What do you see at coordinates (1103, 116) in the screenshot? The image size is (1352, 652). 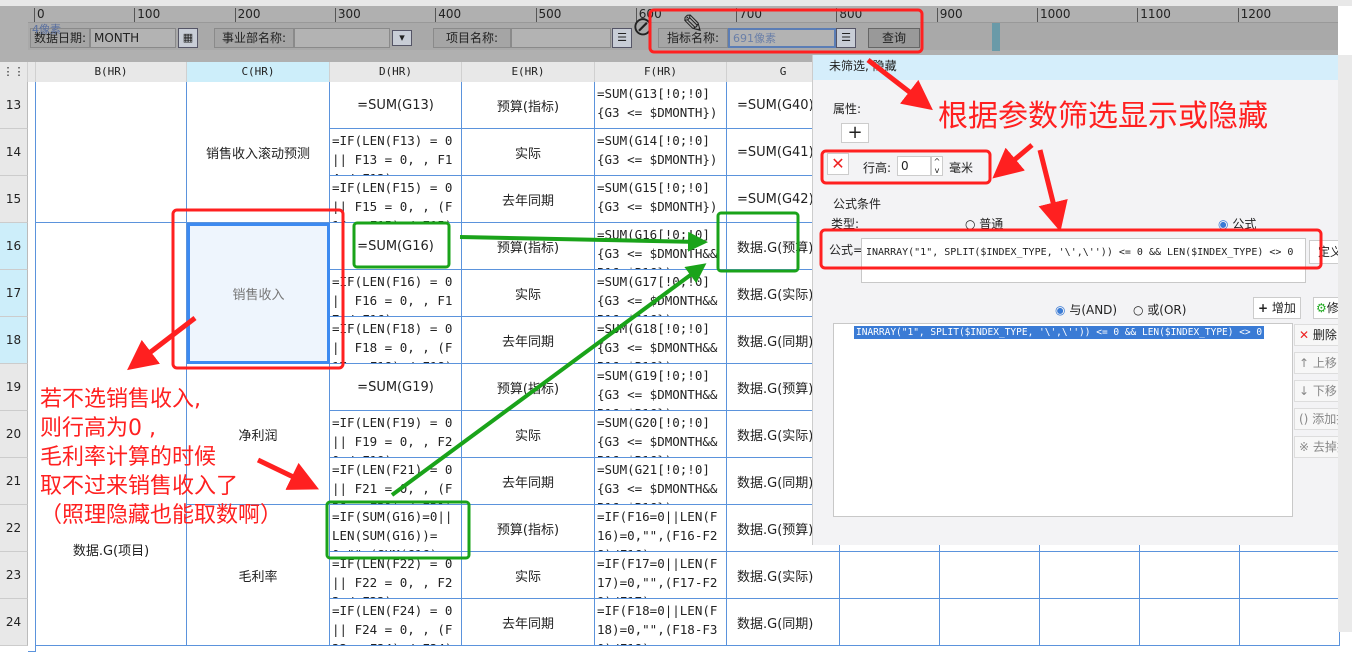 I see `annotation-title: 根据参数筛选显示或隐藏` at bounding box center [1103, 116].